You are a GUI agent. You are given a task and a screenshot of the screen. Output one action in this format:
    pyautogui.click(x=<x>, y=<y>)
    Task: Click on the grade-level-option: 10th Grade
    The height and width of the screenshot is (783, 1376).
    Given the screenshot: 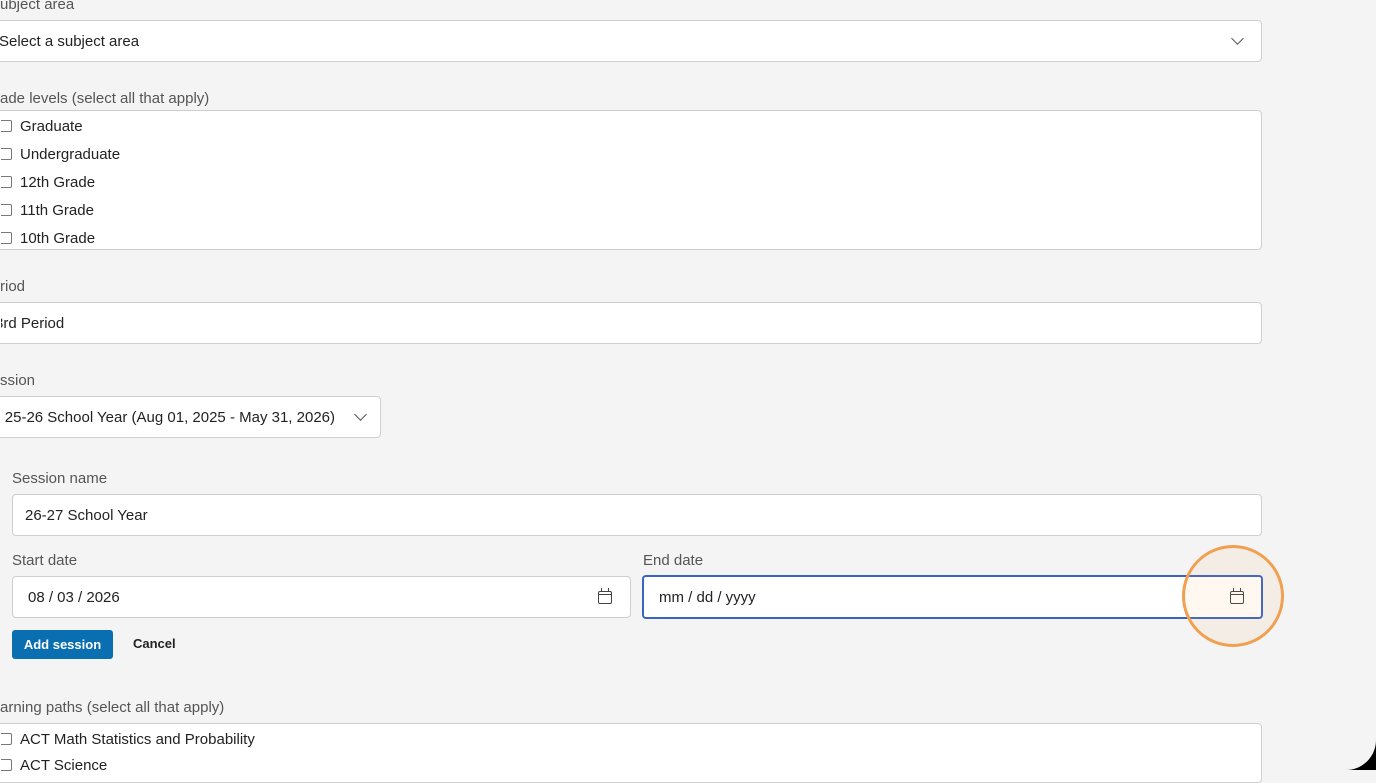 What is the action you would take?
    pyautogui.click(x=48, y=238)
    